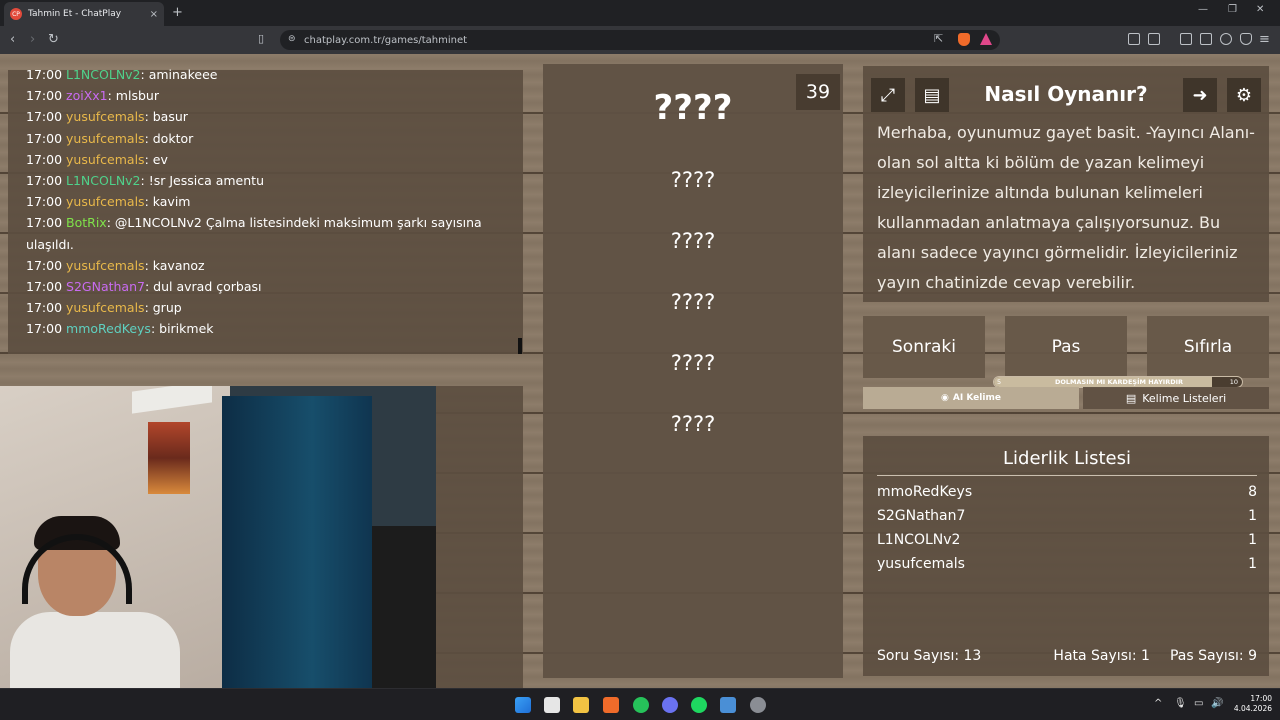 This screenshot has height=720, width=1280. I want to click on ai-word-button: ◉ AI Kelime, so click(971, 398).